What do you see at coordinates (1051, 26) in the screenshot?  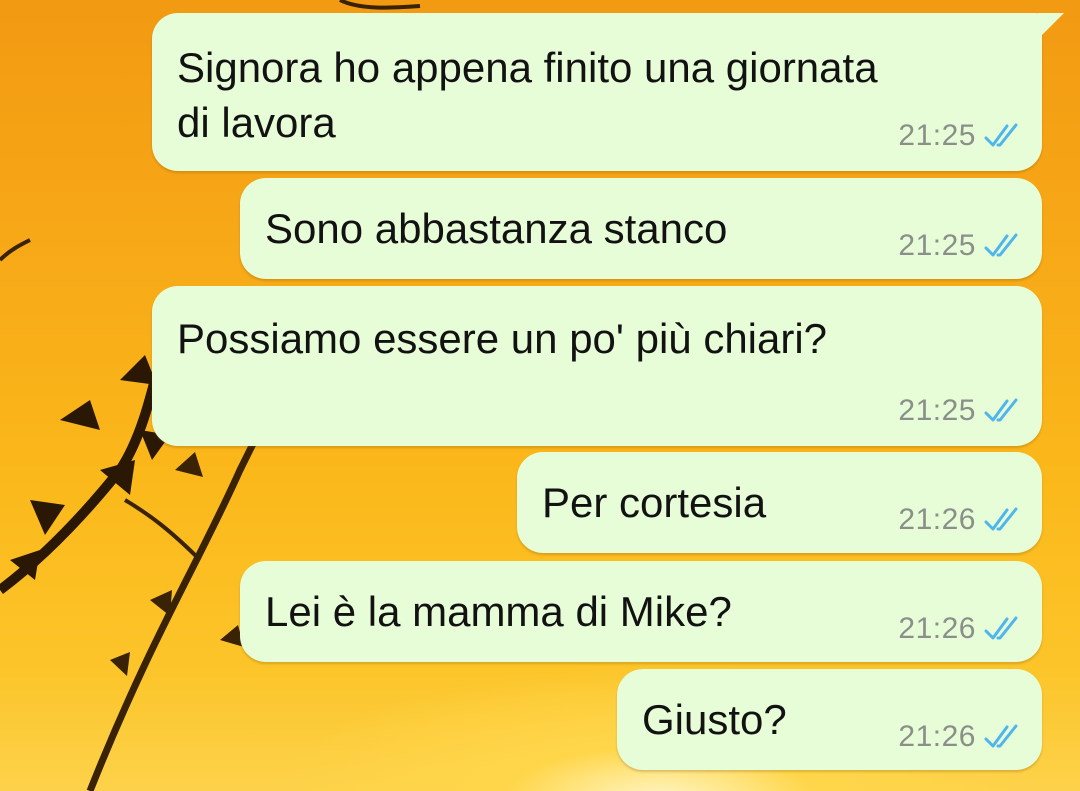 I see `bubble-tail` at bounding box center [1051, 26].